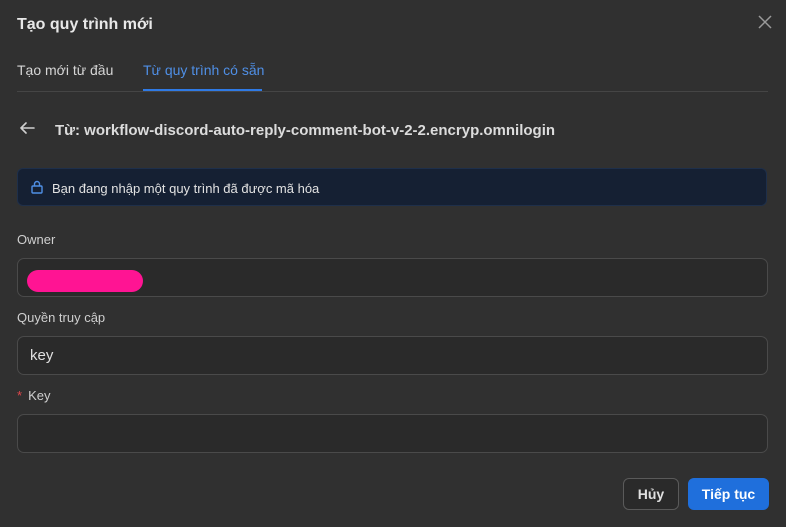  What do you see at coordinates (65, 70) in the screenshot?
I see `tab-create-new: Tạo mới từ đầu` at bounding box center [65, 70].